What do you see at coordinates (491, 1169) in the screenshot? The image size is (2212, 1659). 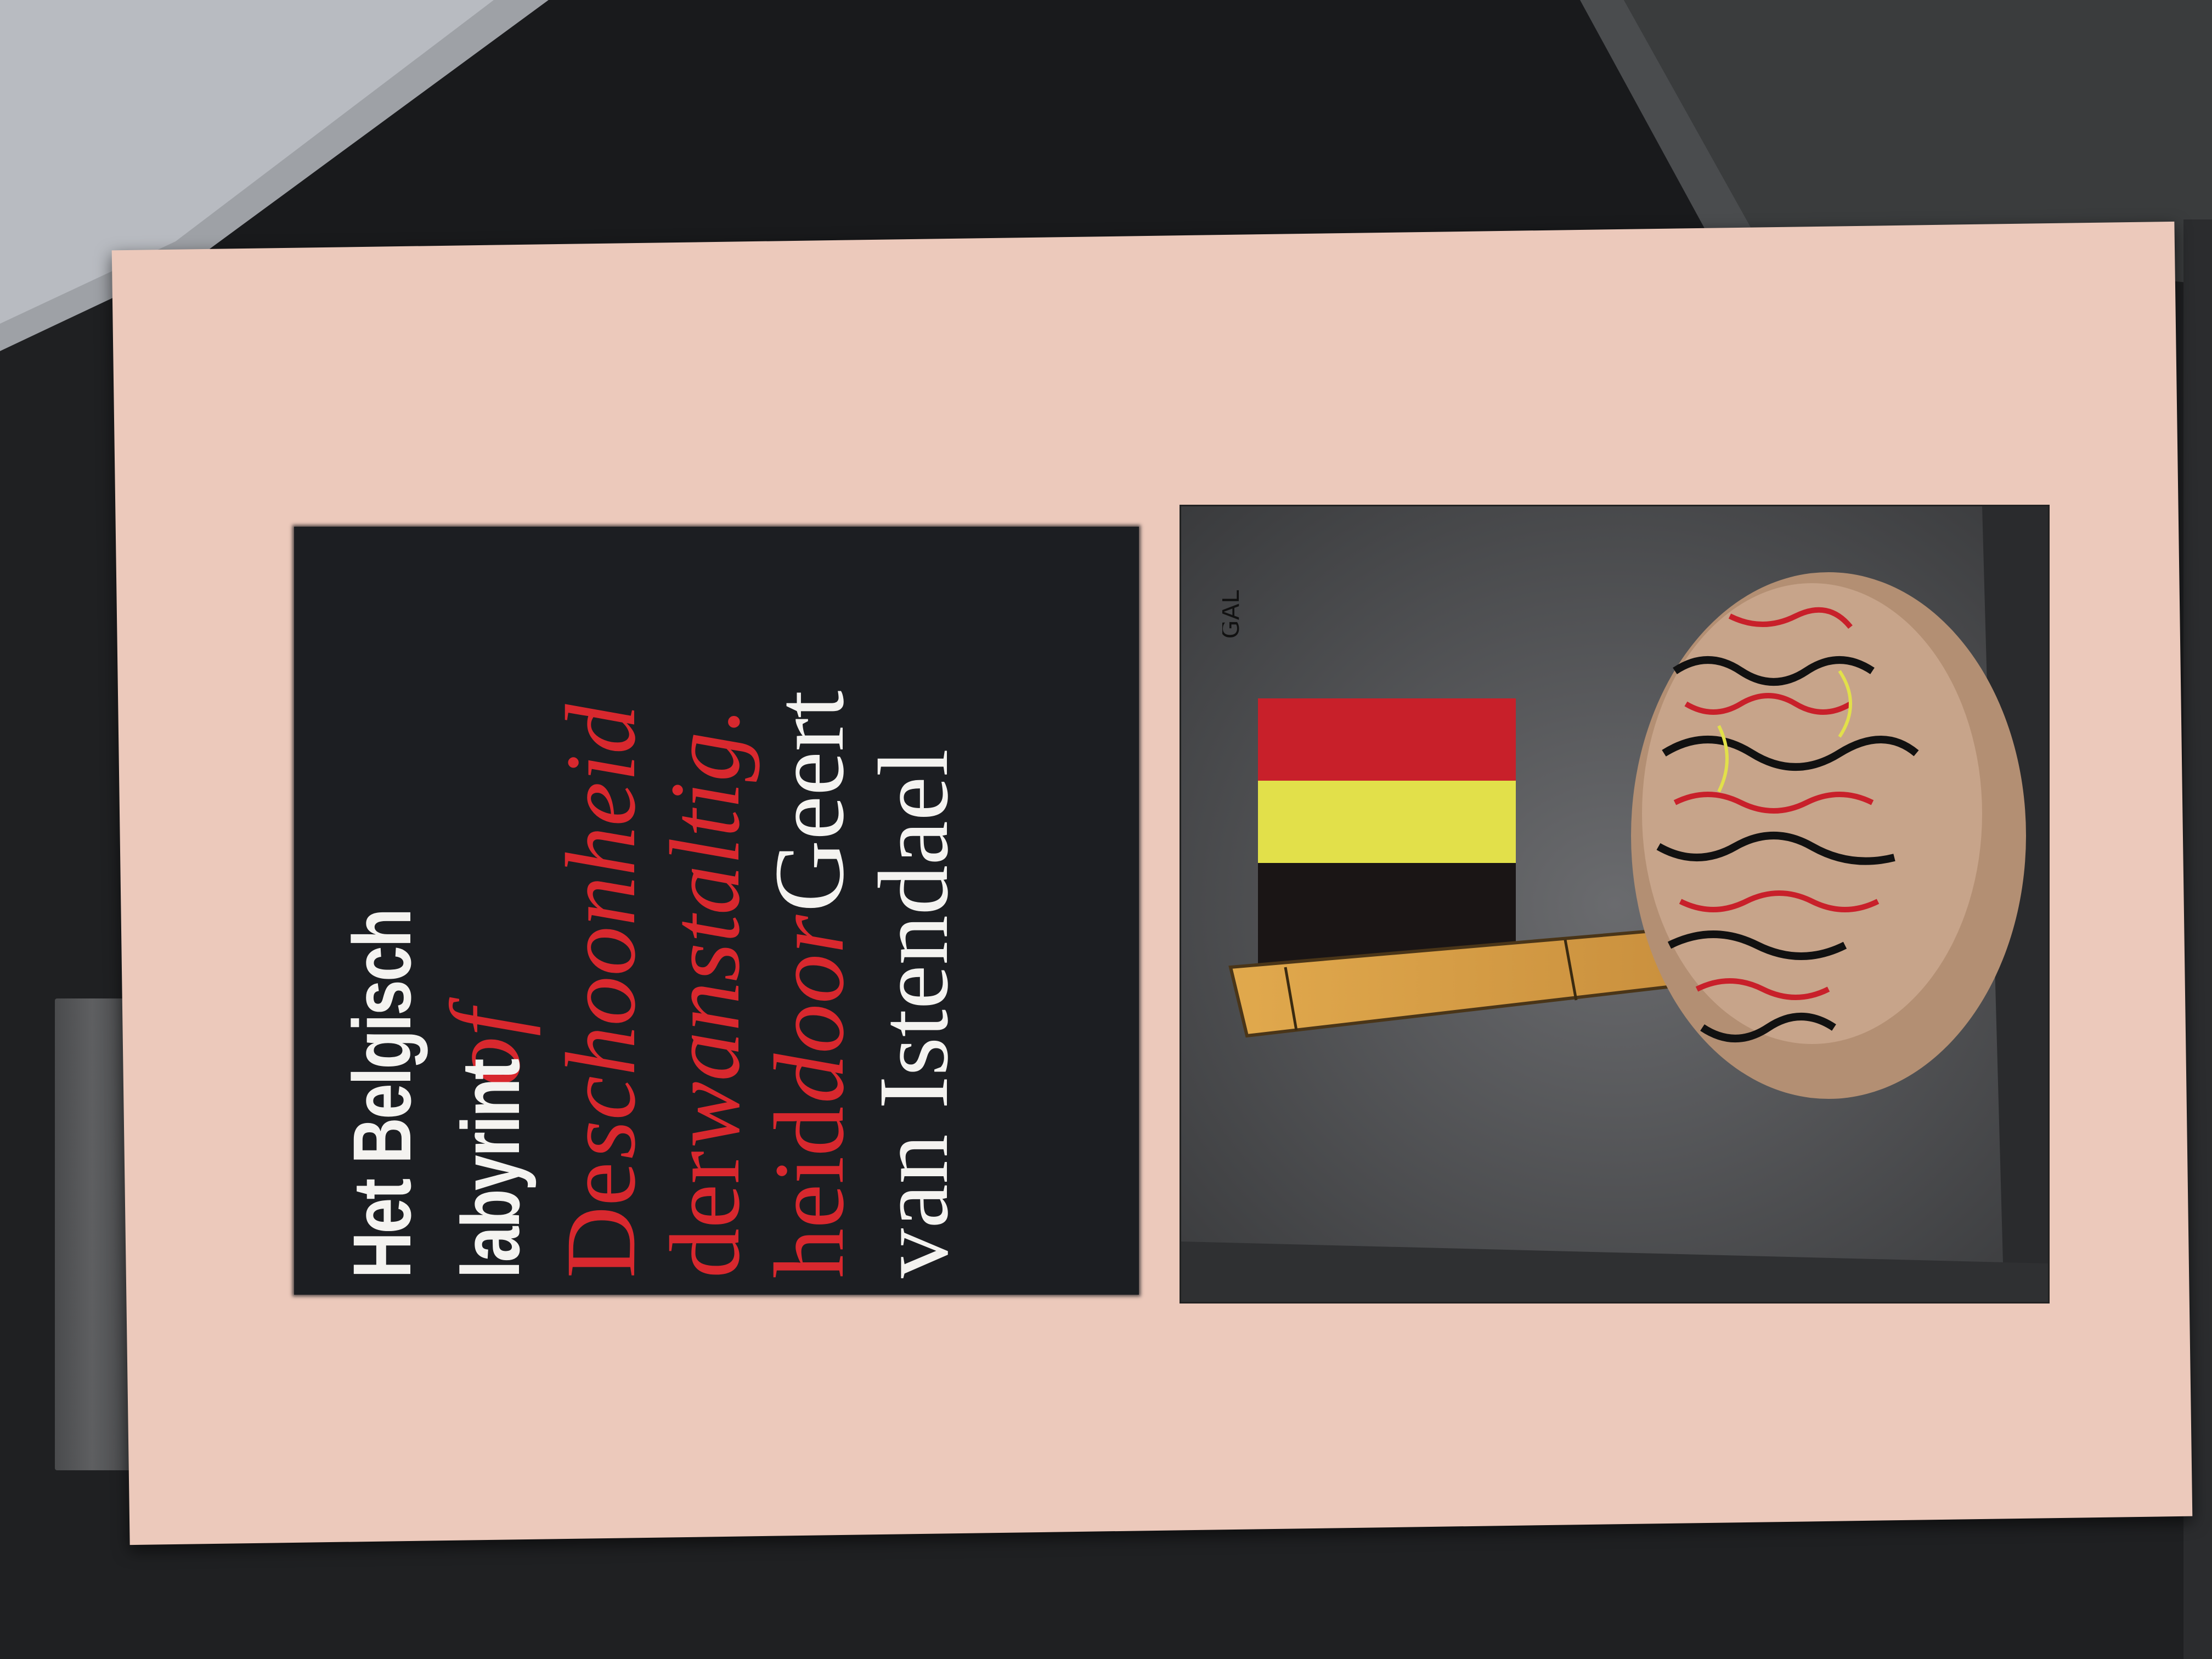 I see `title-labyrint: labyrint` at bounding box center [491, 1169].